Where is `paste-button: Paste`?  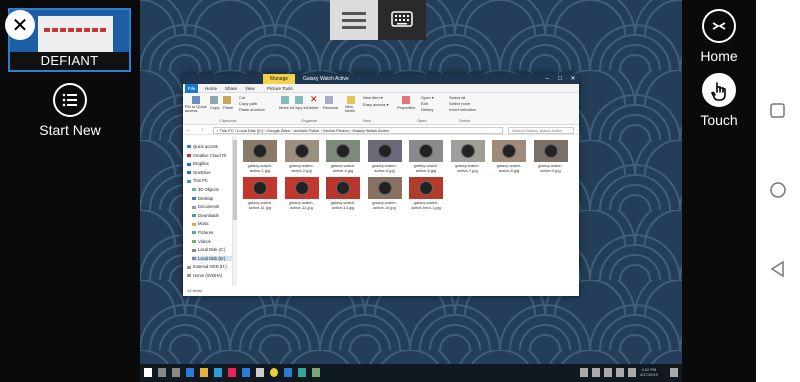 paste-button: Paste is located at coordinates (228, 107).